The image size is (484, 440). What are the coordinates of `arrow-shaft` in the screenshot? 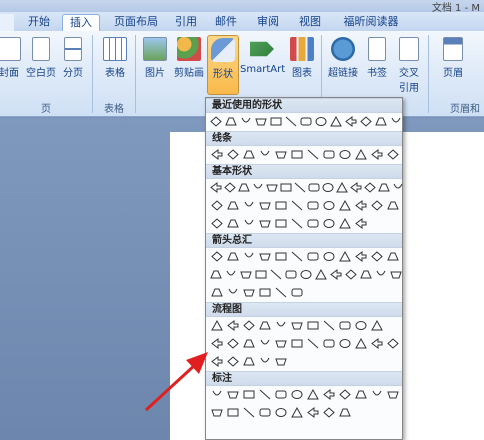 It's located at (171, 387).